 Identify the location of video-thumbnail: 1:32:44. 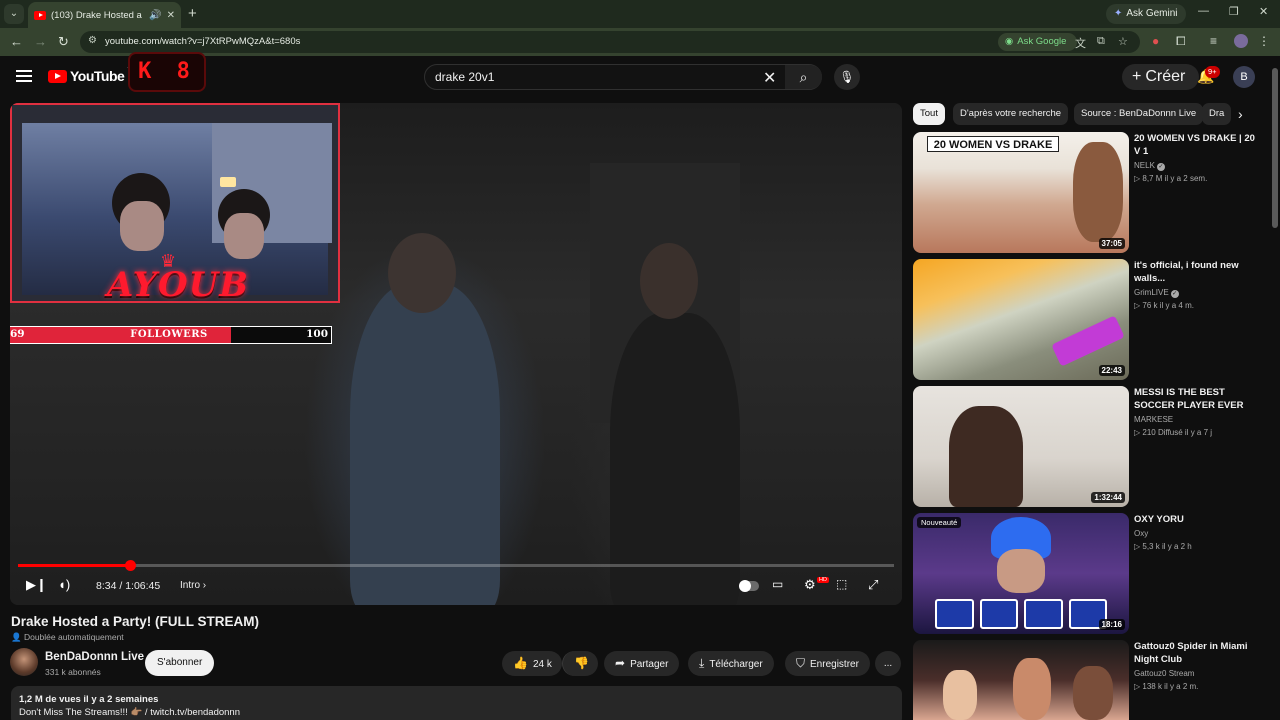
(1021, 446).